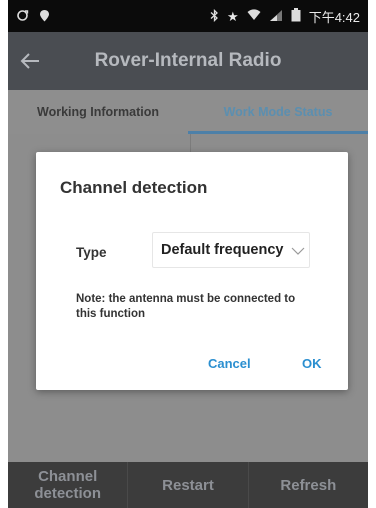  Describe the element at coordinates (296, 16) in the screenshot. I see `battery-icon` at that location.